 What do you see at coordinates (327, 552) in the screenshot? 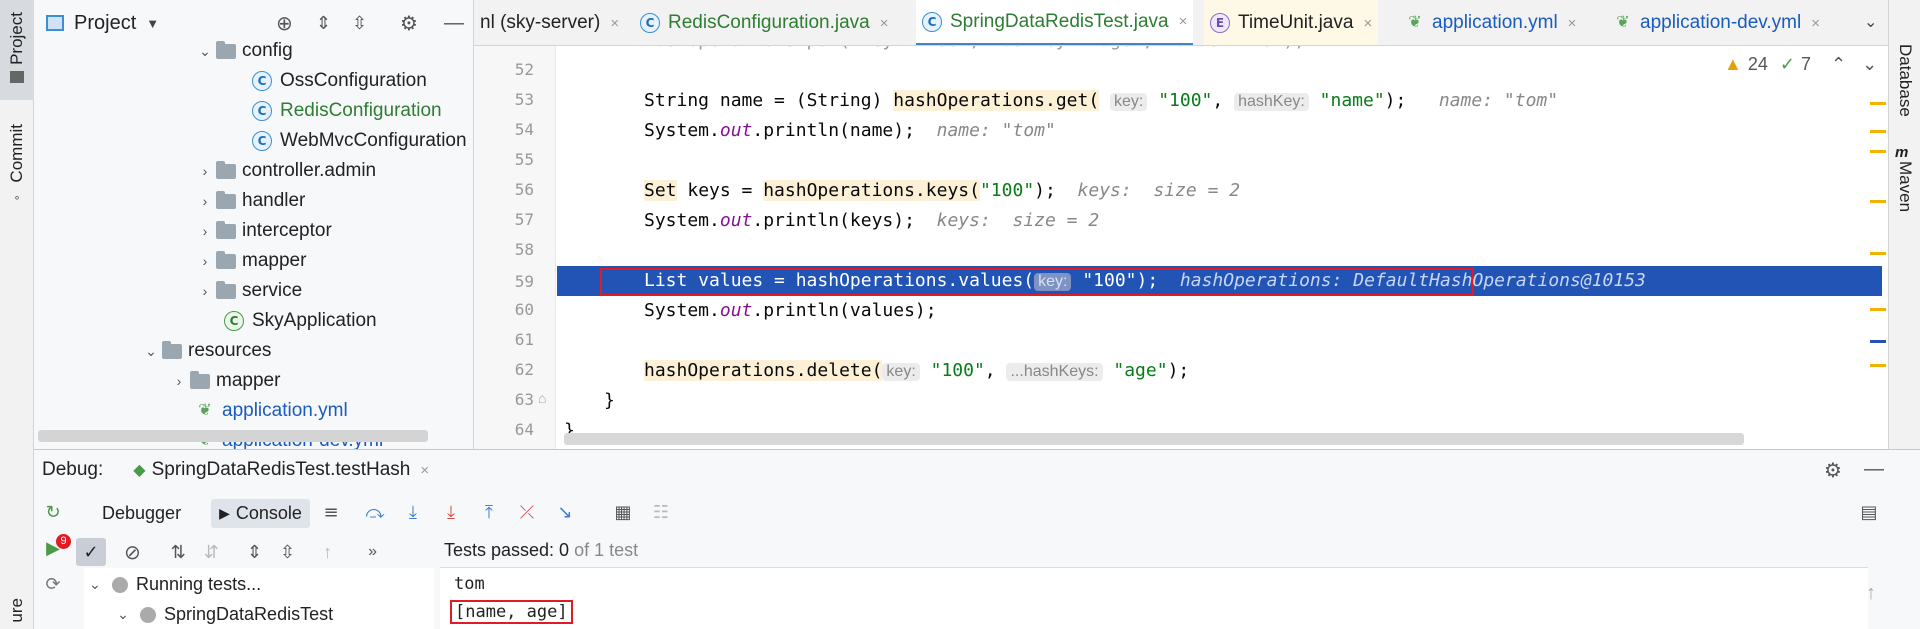
I see `previous-failed-icon: ↑` at bounding box center [327, 552].